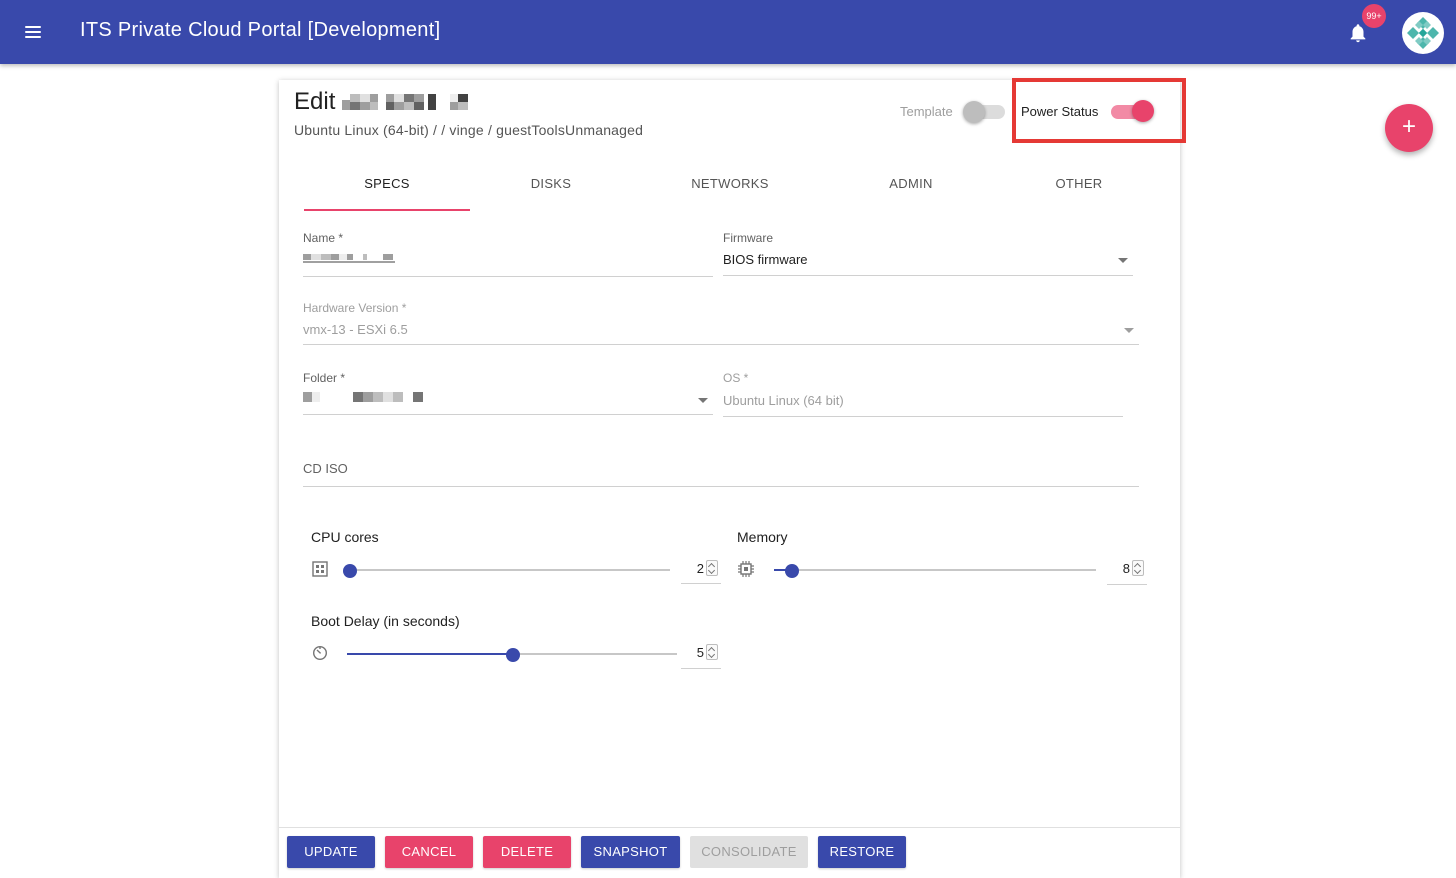  What do you see at coordinates (1143, 111) in the screenshot?
I see `power-toggle-thumb` at bounding box center [1143, 111].